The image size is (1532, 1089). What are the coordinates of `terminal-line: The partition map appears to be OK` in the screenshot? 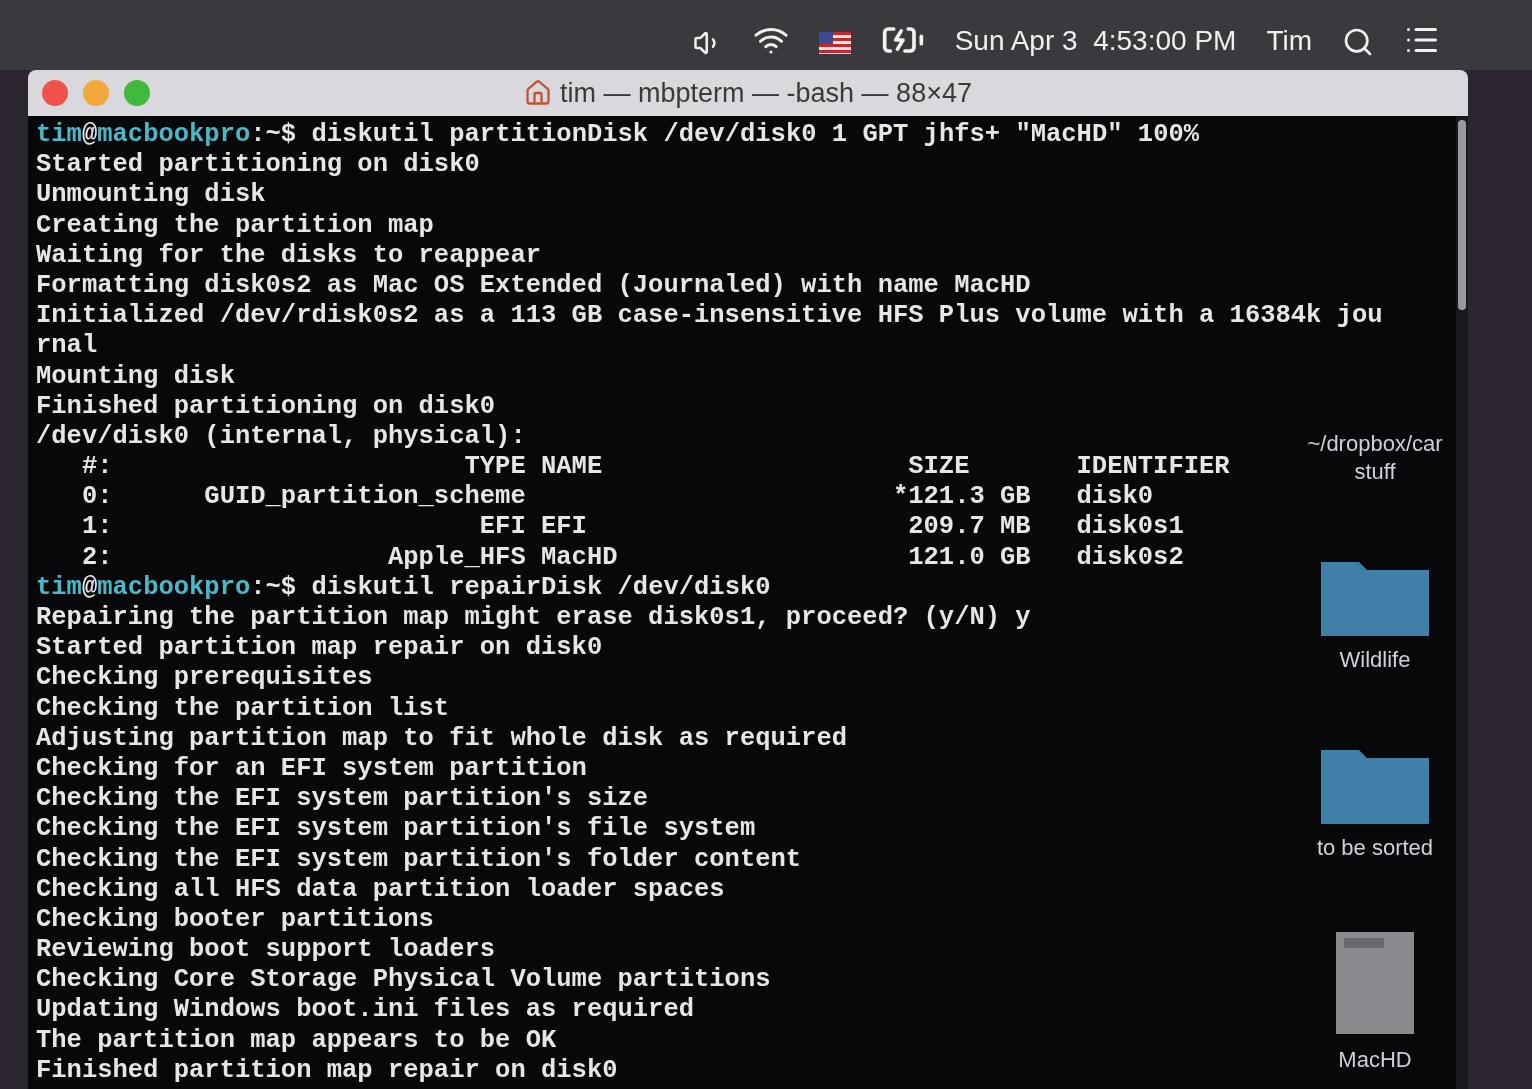 It's located at (296, 1040).